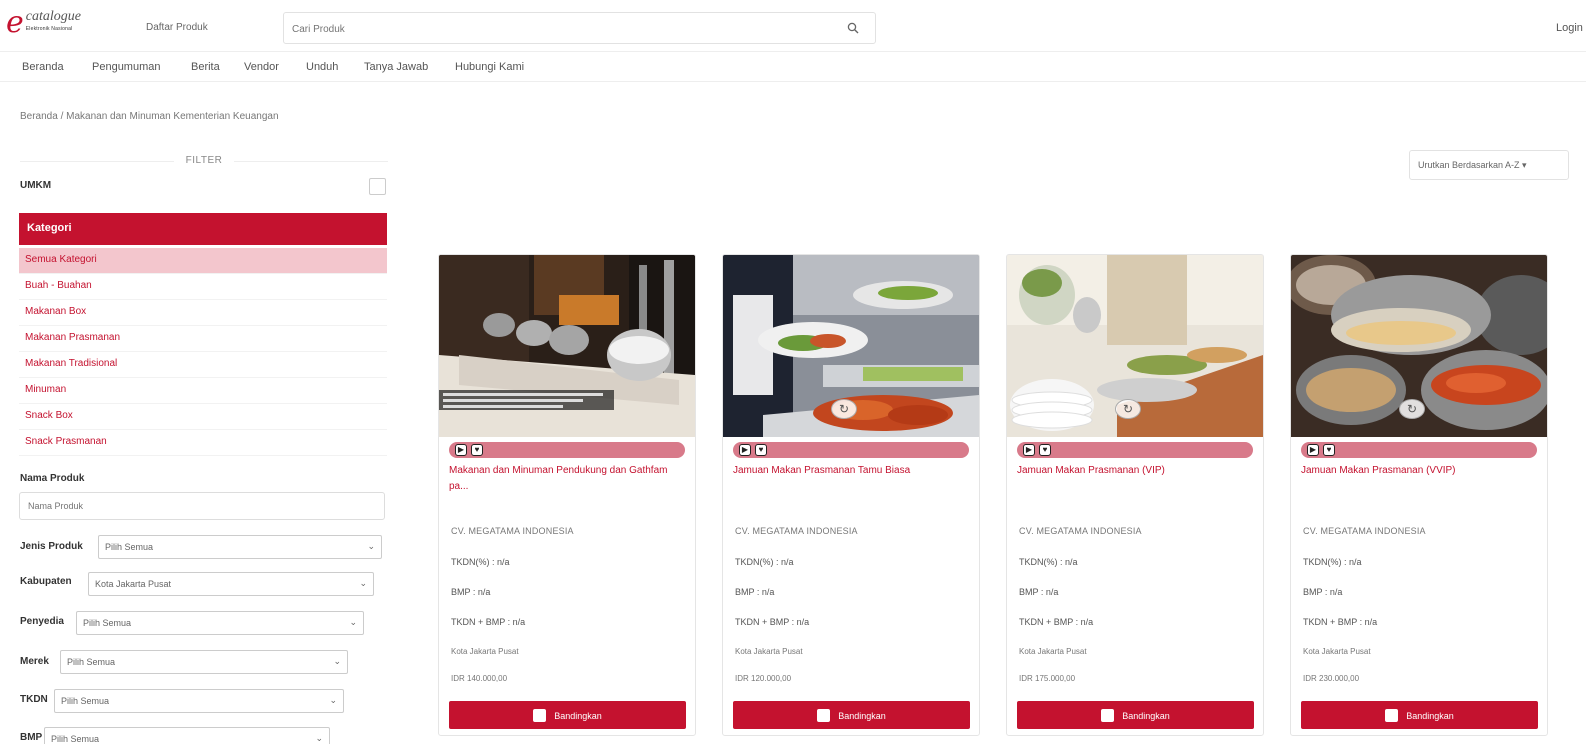 This screenshot has height=744, width=1586. Describe the element at coordinates (396, 67) in the screenshot. I see `nav-tanya-jawab: Tanya Jawab` at that location.